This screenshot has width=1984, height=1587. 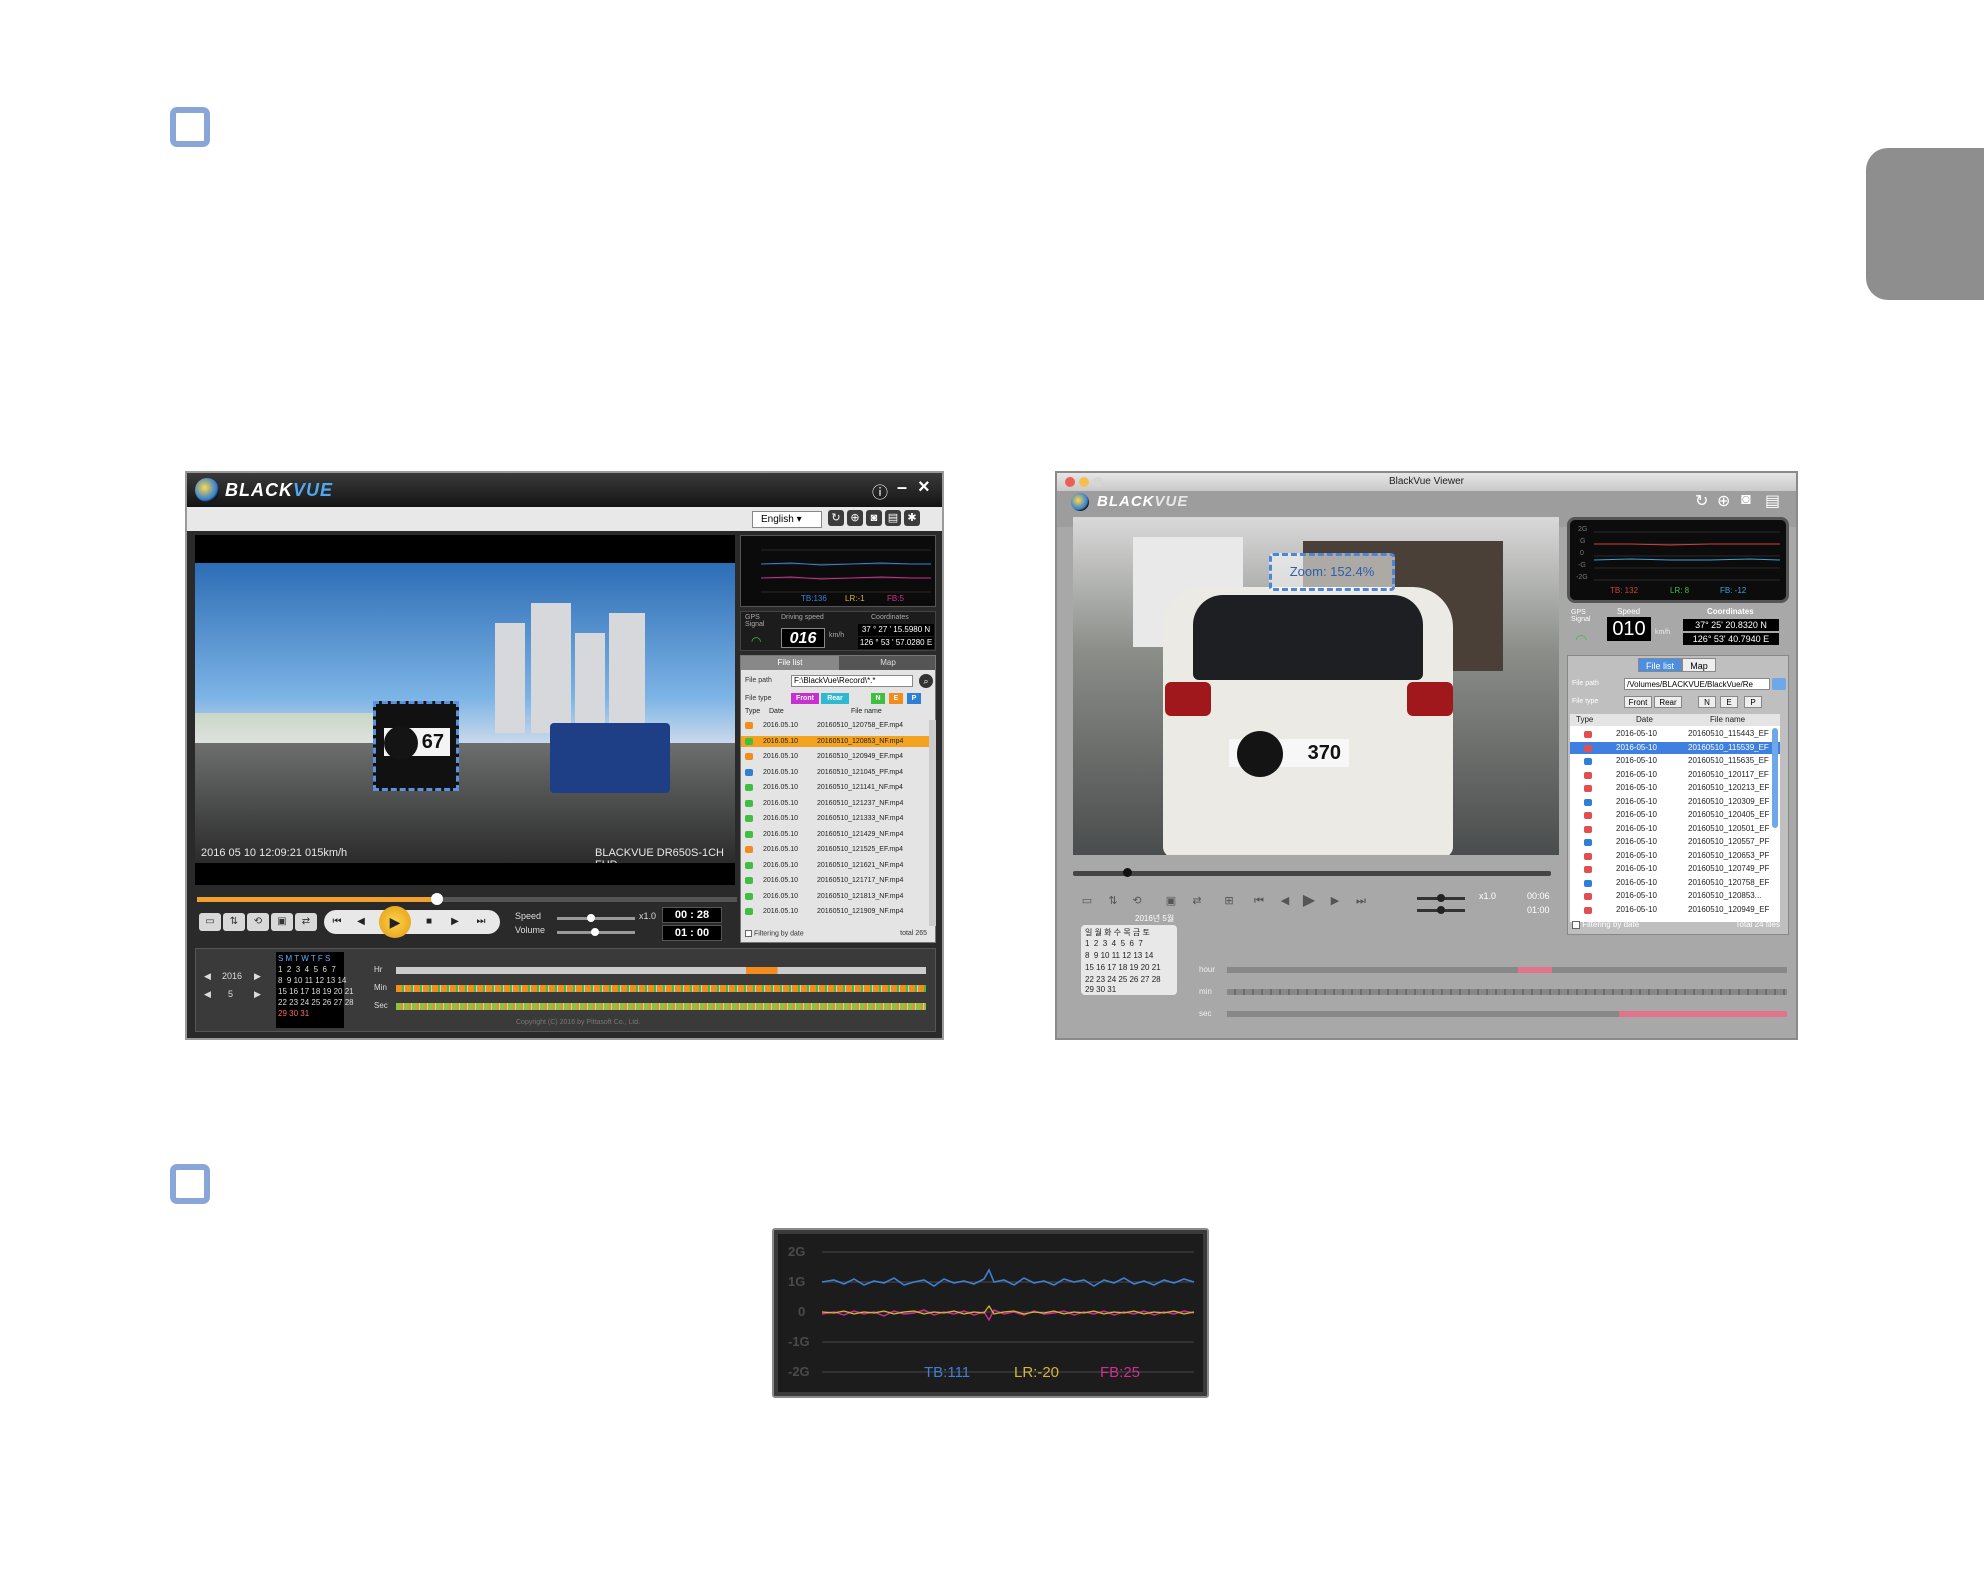 I want to click on month-prev-icon: ◀, so click(x=207, y=994).